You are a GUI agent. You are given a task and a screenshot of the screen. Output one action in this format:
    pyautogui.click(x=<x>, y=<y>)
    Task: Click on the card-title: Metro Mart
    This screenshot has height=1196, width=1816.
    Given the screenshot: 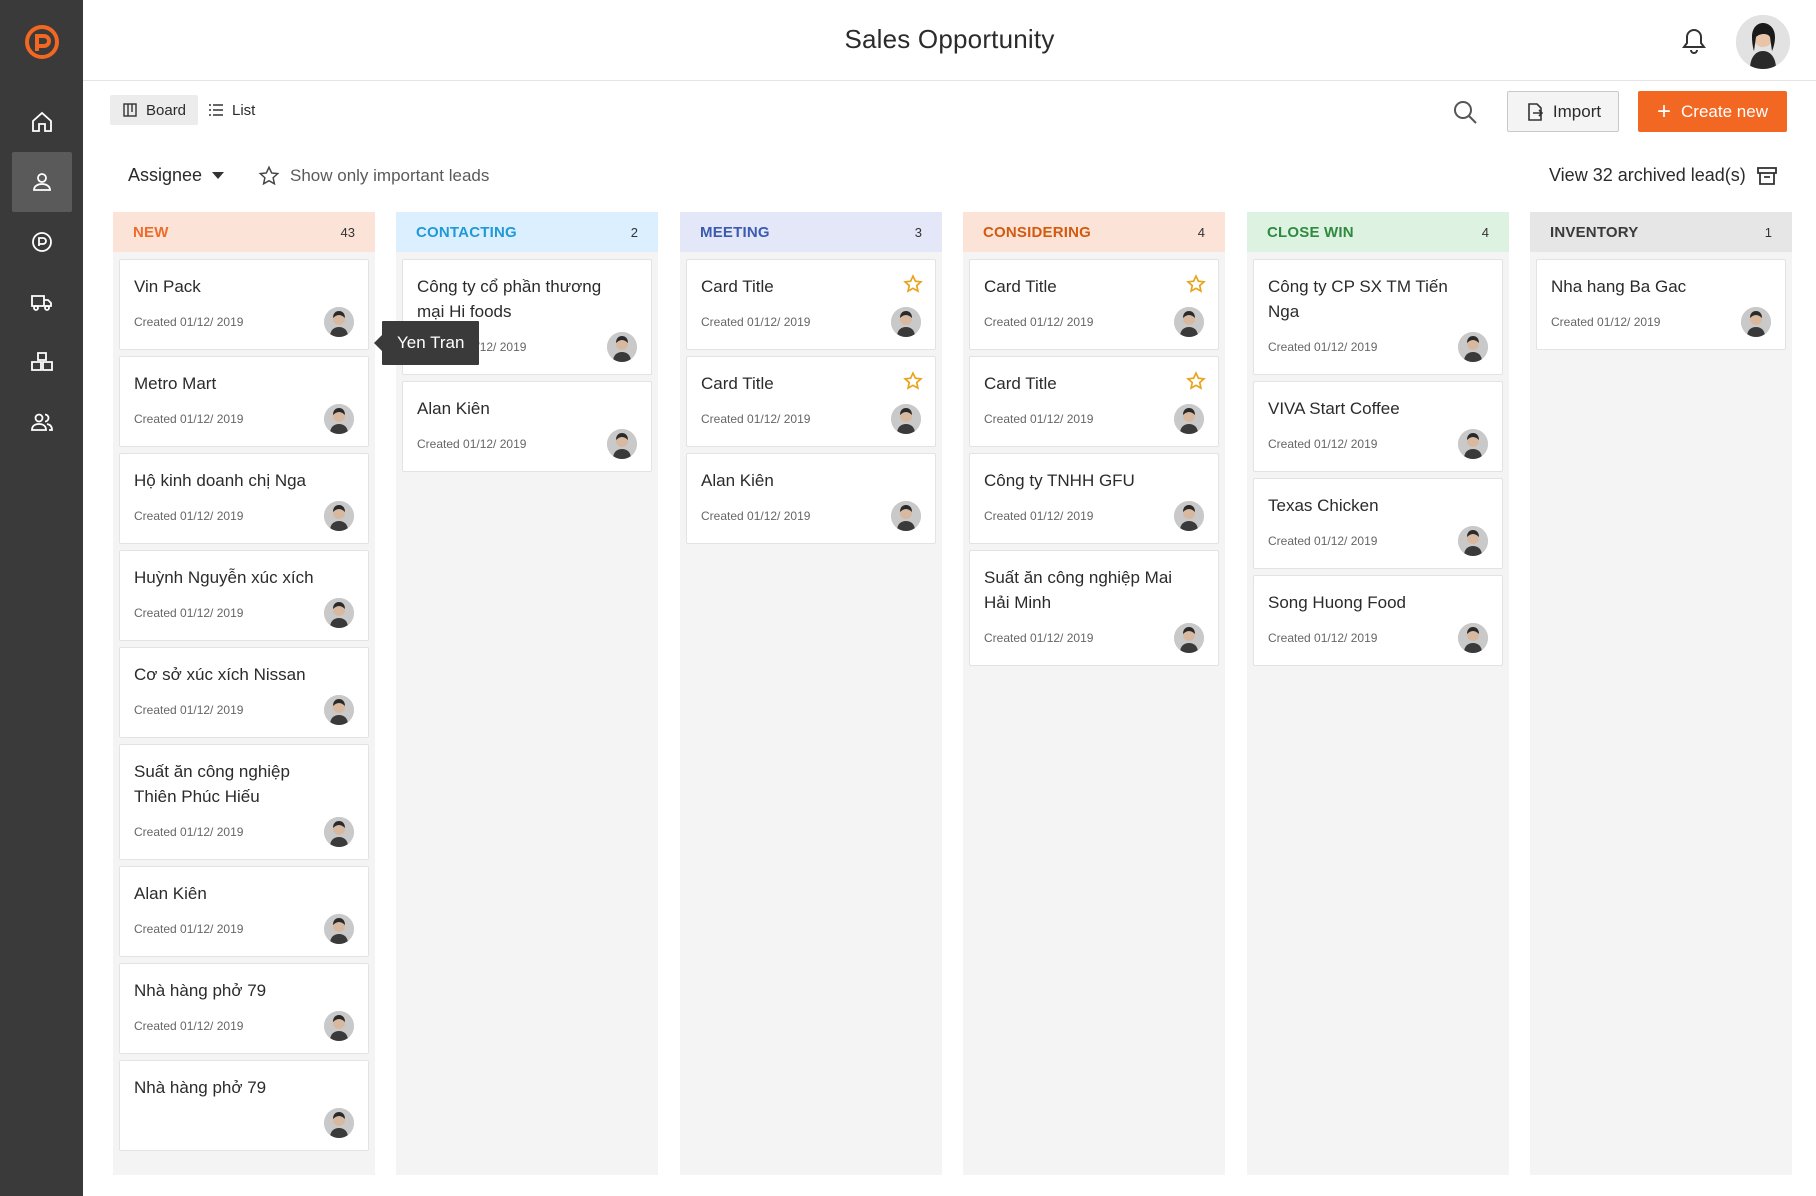 What is the action you would take?
    pyautogui.click(x=175, y=383)
    